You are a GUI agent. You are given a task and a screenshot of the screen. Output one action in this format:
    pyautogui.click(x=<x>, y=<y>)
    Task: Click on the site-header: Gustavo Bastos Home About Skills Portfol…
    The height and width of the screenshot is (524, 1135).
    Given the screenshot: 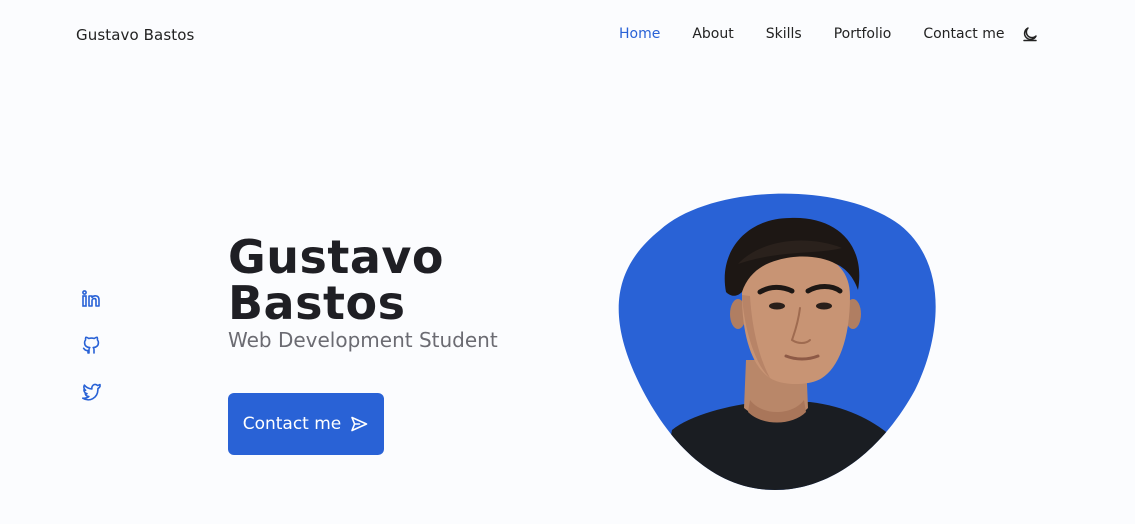 What is the action you would take?
    pyautogui.click(x=567, y=36)
    